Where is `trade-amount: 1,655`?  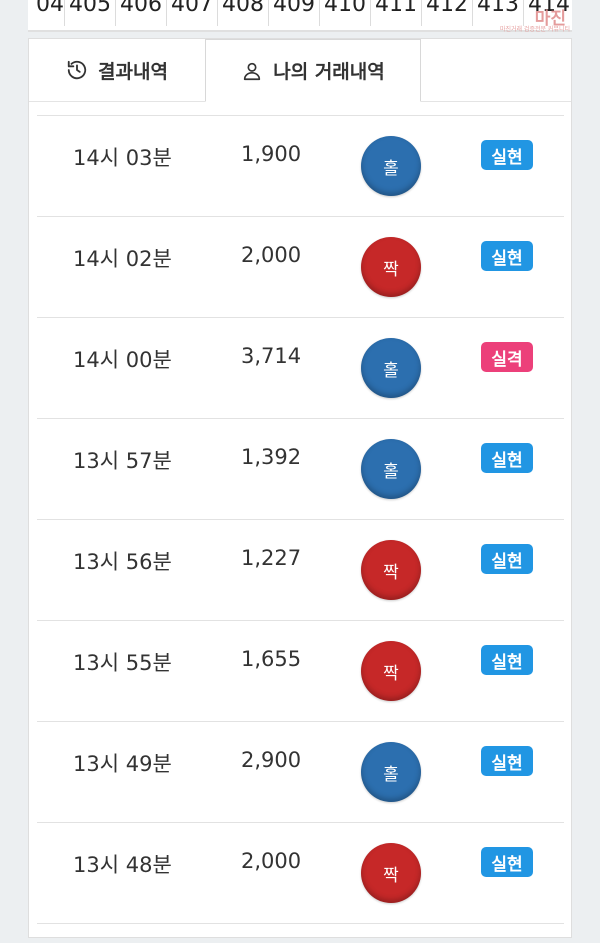 trade-amount: 1,655 is located at coordinates (271, 659).